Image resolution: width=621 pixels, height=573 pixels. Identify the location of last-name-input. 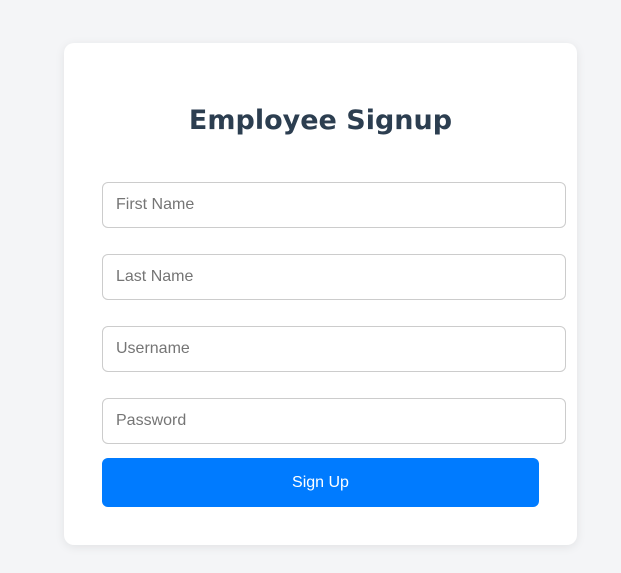
(334, 277).